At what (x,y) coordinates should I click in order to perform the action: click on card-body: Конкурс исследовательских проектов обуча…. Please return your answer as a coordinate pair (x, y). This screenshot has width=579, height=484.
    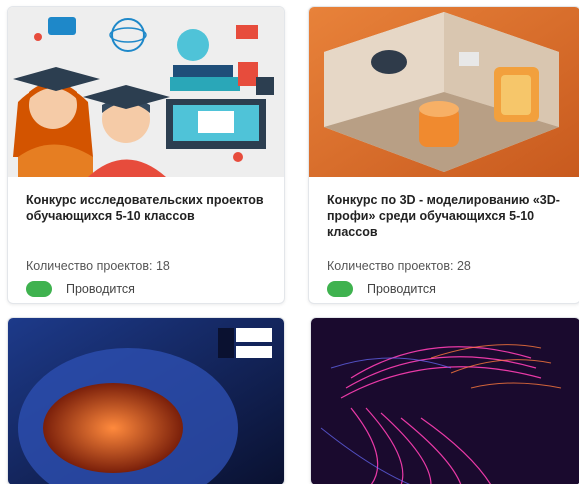
    Looking at the image, I should click on (146, 240).